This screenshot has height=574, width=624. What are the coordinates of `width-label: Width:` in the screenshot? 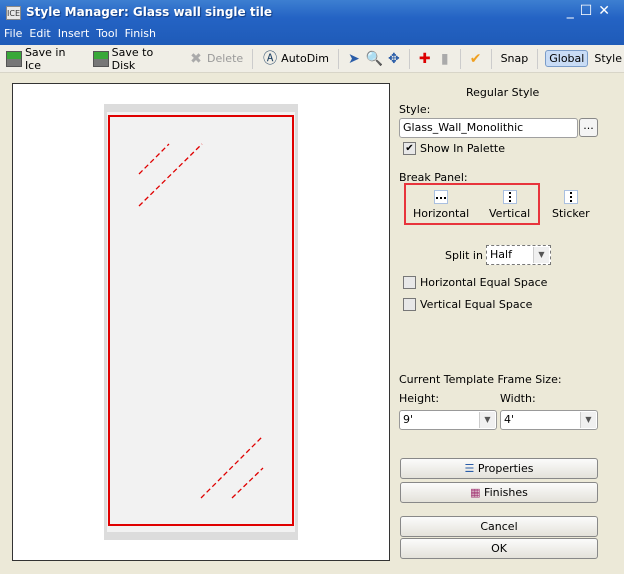 It's located at (518, 398).